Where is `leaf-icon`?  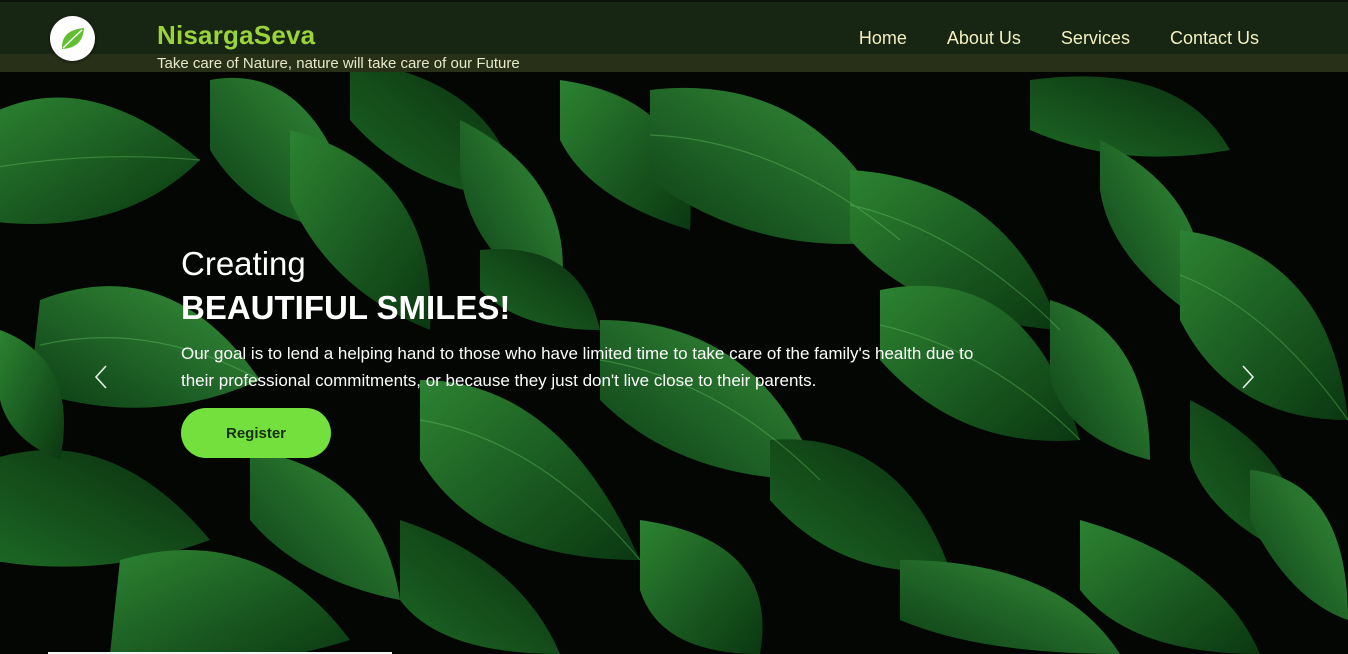 leaf-icon is located at coordinates (72, 38).